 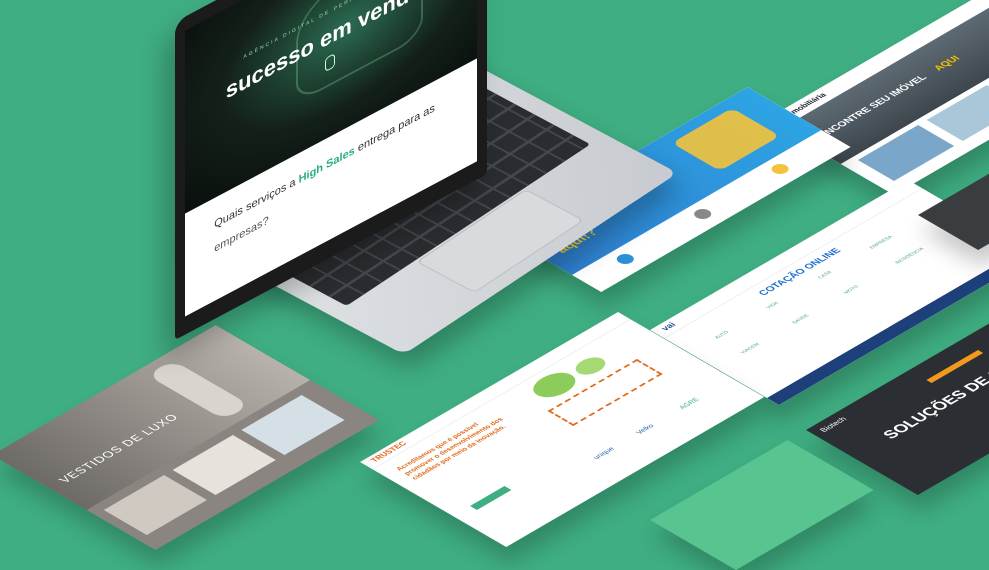 I want to click on partner-logo: Velko, so click(x=645, y=429).